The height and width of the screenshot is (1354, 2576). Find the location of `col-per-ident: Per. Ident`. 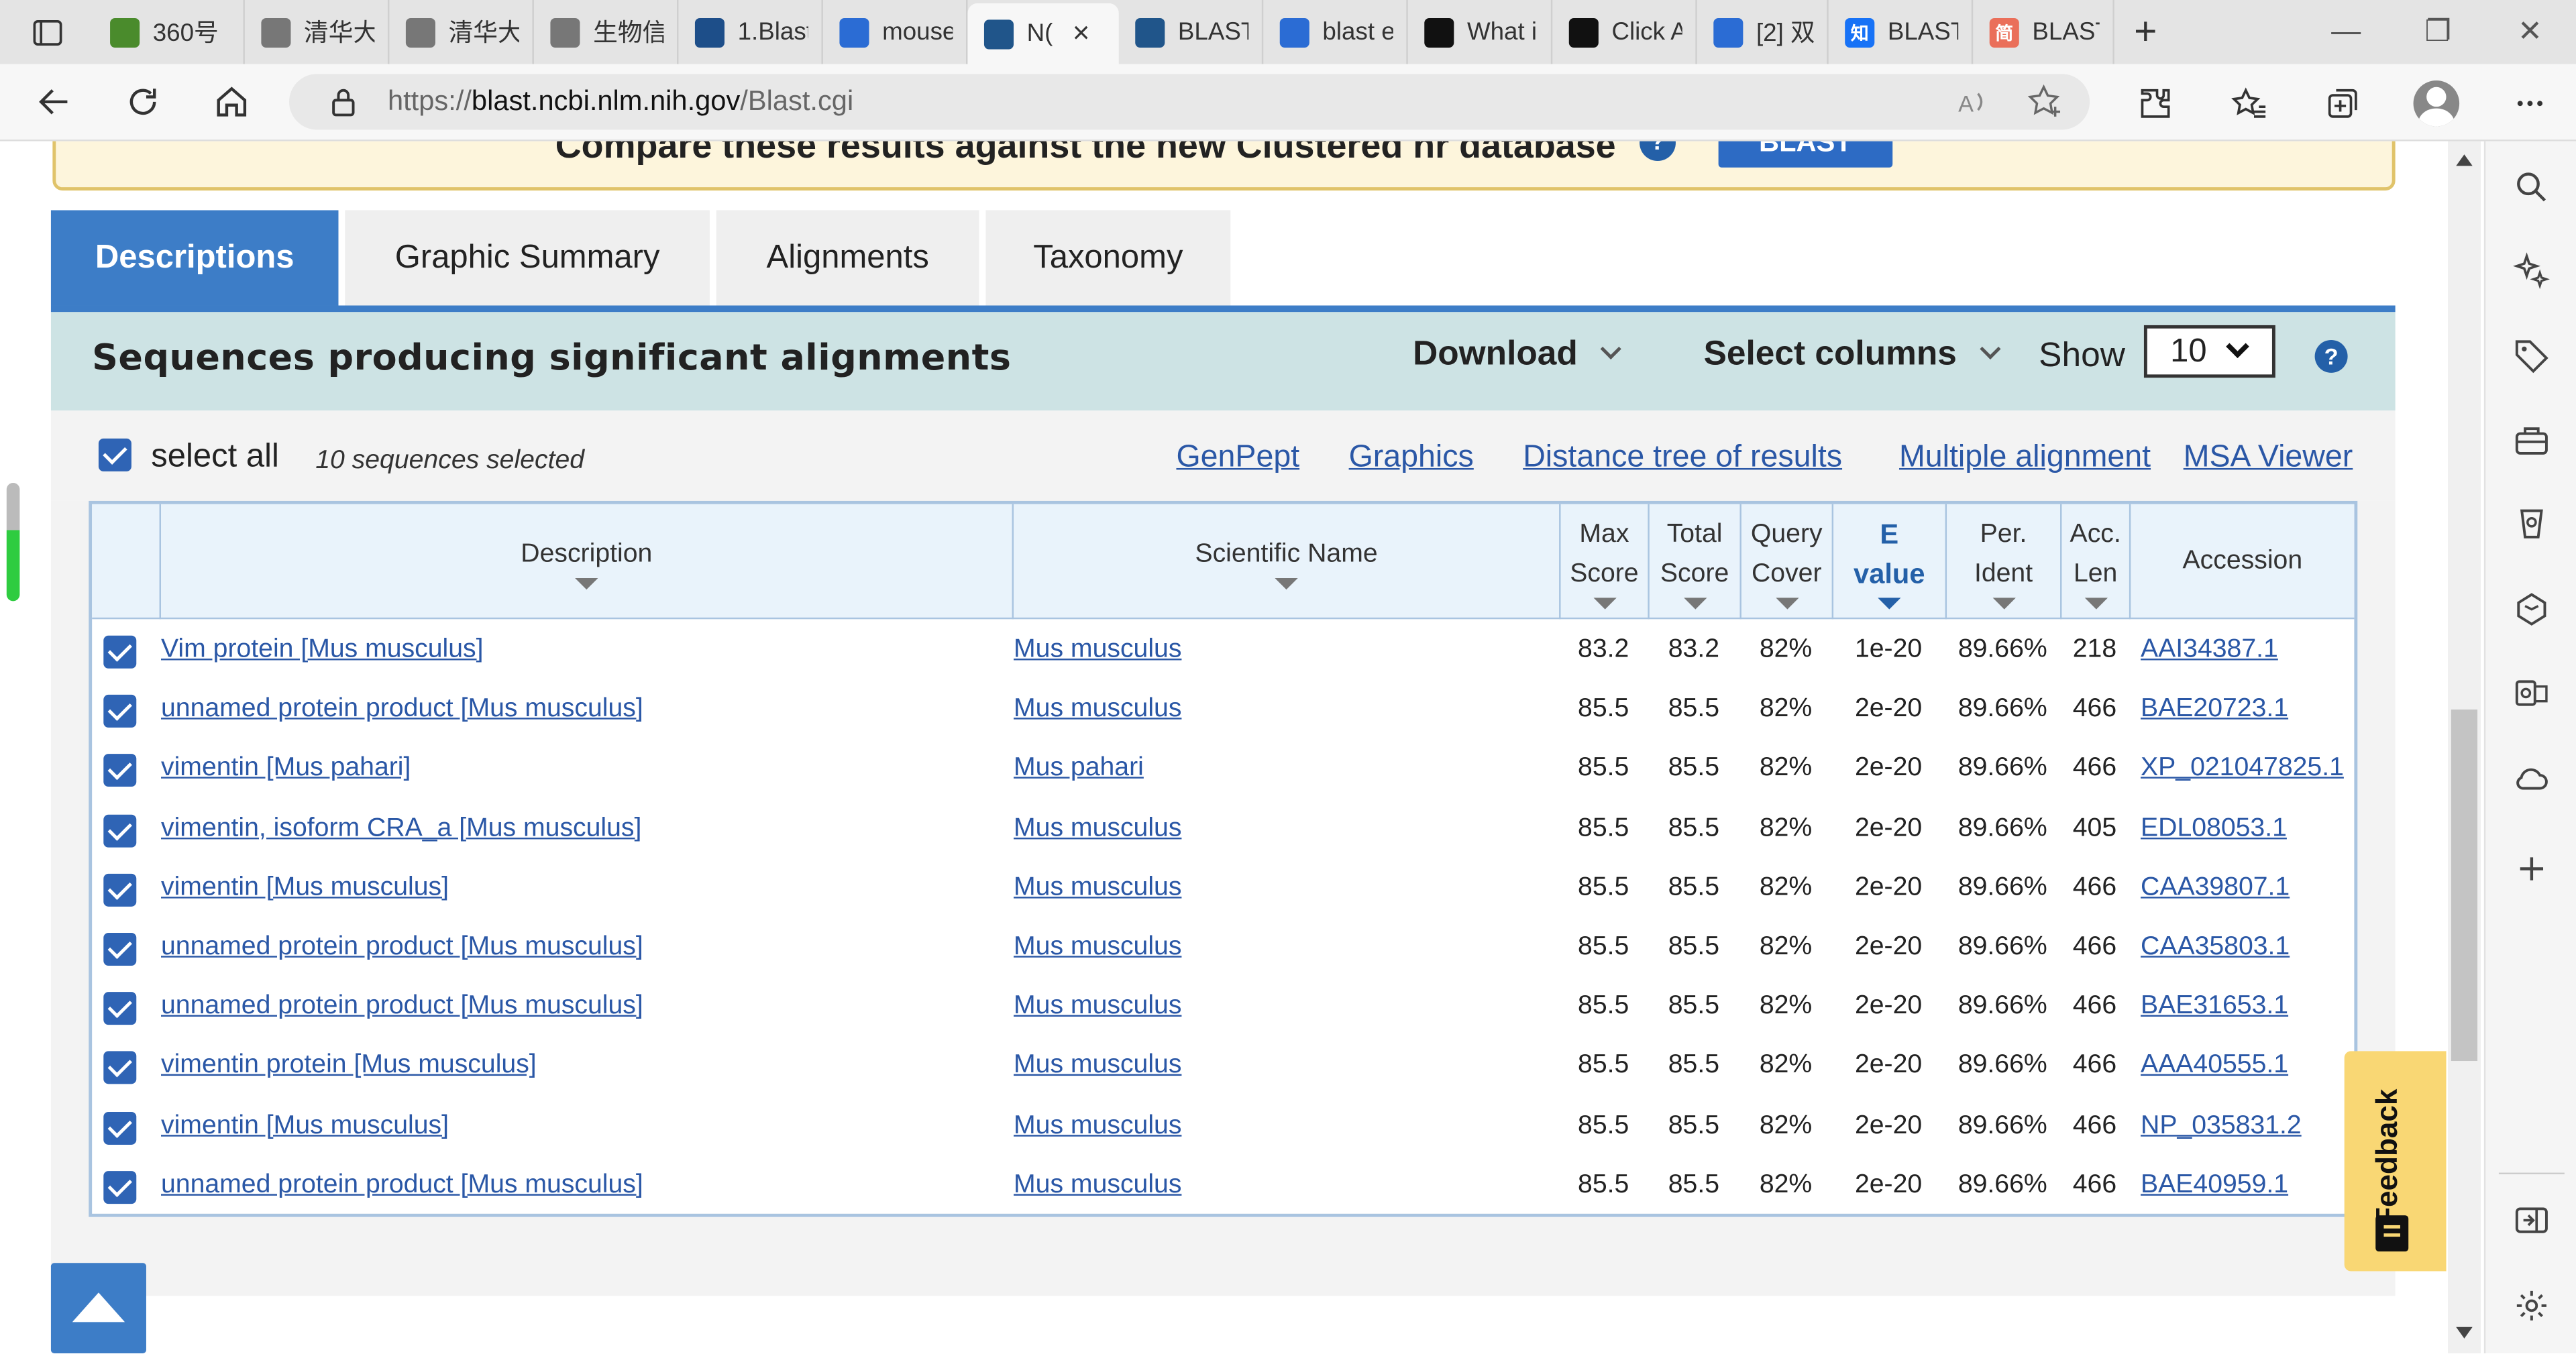

col-per-ident: Per. Ident is located at coordinates (2002, 562).